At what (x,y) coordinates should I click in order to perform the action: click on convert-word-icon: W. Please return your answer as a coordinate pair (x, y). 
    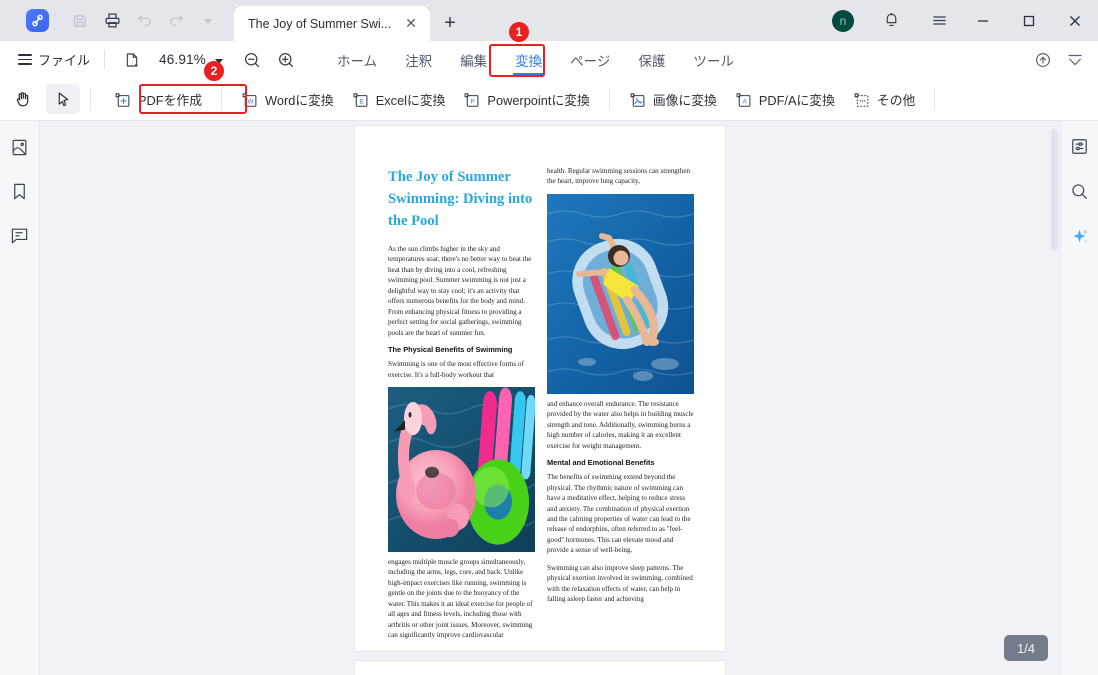
    Looking at the image, I should click on (249, 99).